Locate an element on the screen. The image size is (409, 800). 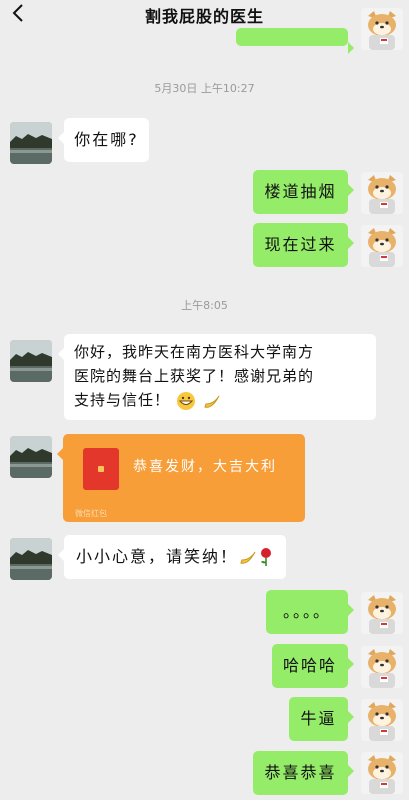
message-text: 。。。。 is located at coordinates (306, 611).